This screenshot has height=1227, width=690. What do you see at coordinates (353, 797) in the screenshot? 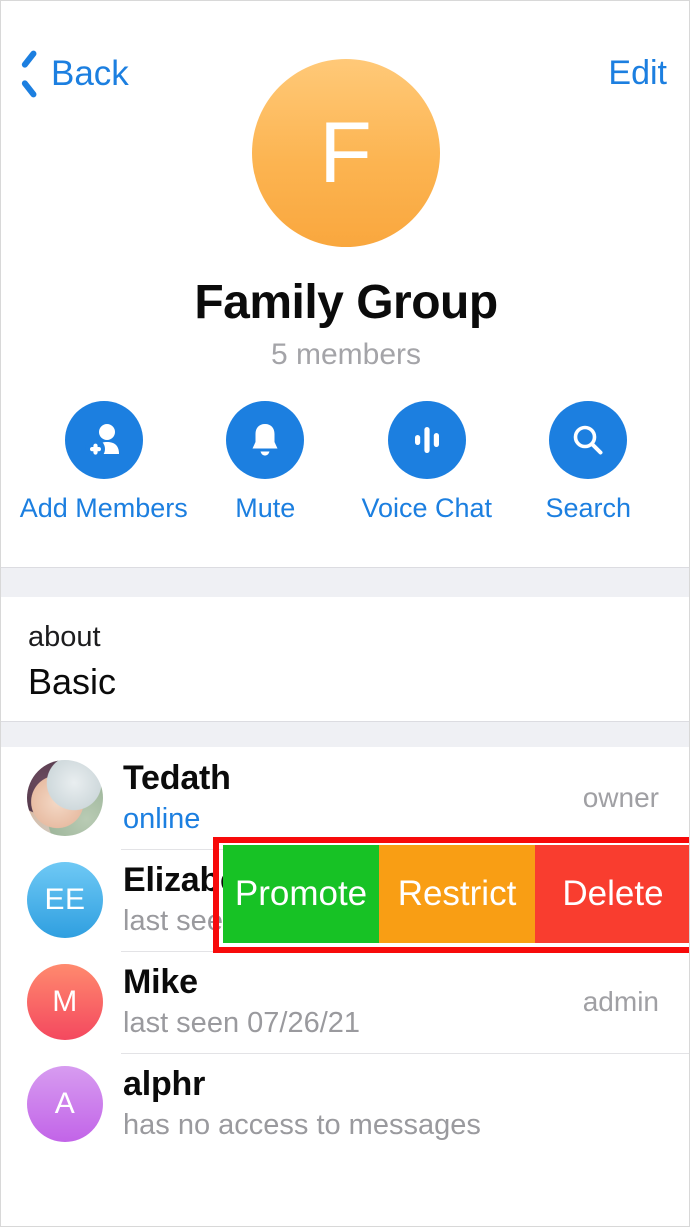
I see `member-text: Tedath online` at bounding box center [353, 797].